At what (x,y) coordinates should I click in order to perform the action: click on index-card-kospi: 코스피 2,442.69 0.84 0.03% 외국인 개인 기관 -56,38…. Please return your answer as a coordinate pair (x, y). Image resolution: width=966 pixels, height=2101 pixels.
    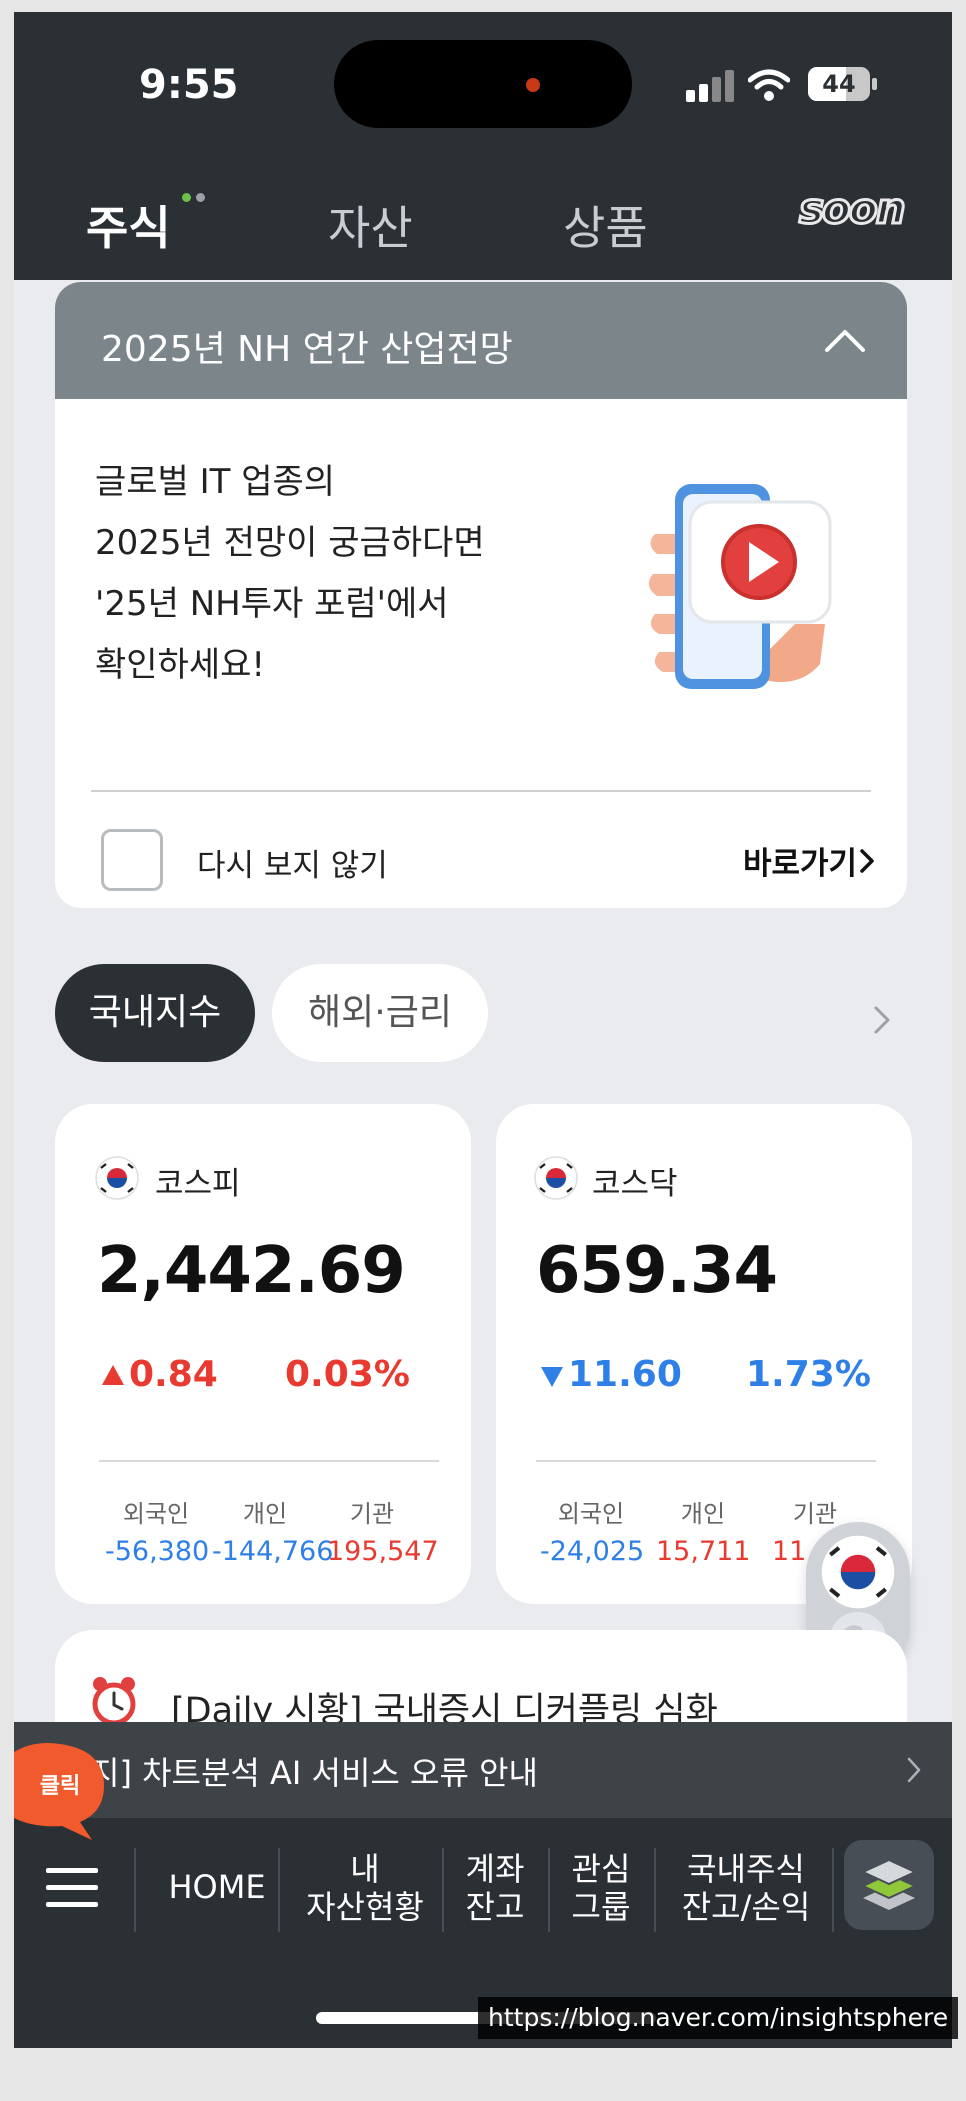
    Looking at the image, I should click on (263, 1354).